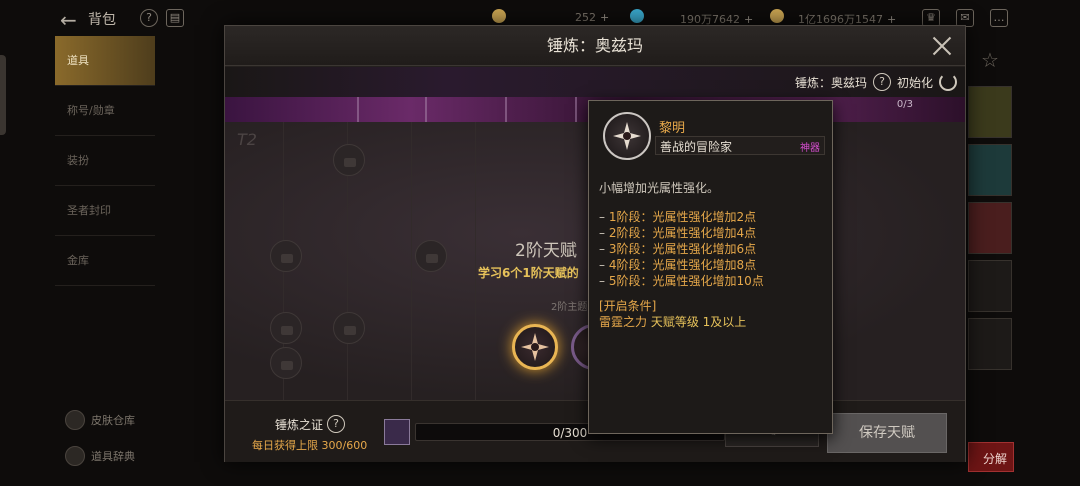  Describe the element at coordinates (681, 281) in the screenshot. I see `stage-row: – 5阶段：光属性强化增加10点` at that location.